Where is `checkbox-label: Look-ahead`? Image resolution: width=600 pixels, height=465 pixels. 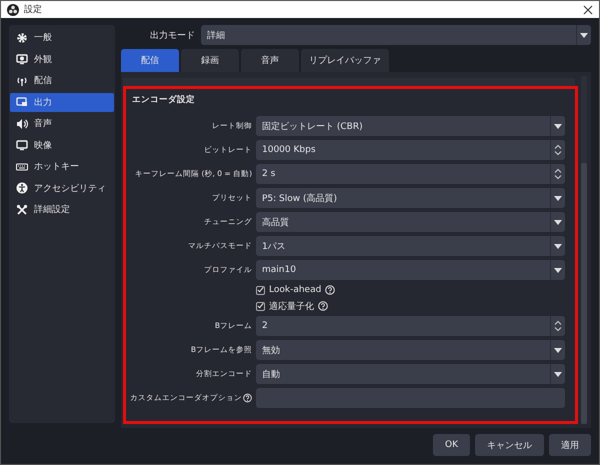 checkbox-label: Look-ahead is located at coordinates (295, 290).